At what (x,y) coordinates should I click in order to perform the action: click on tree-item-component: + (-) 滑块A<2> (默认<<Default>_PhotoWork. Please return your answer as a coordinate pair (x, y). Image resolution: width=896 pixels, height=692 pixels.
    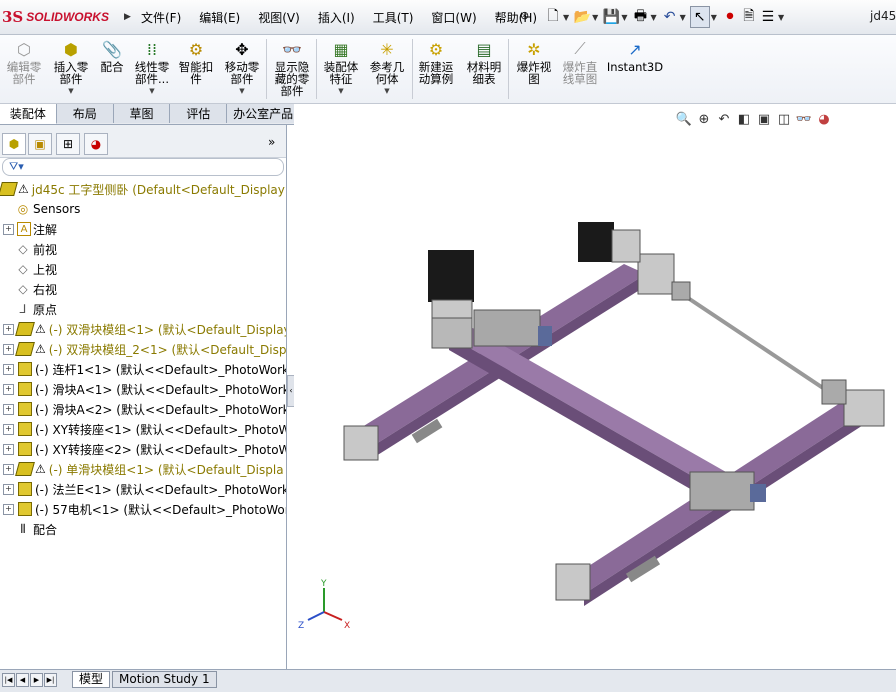
    Looking at the image, I should click on (143, 409).